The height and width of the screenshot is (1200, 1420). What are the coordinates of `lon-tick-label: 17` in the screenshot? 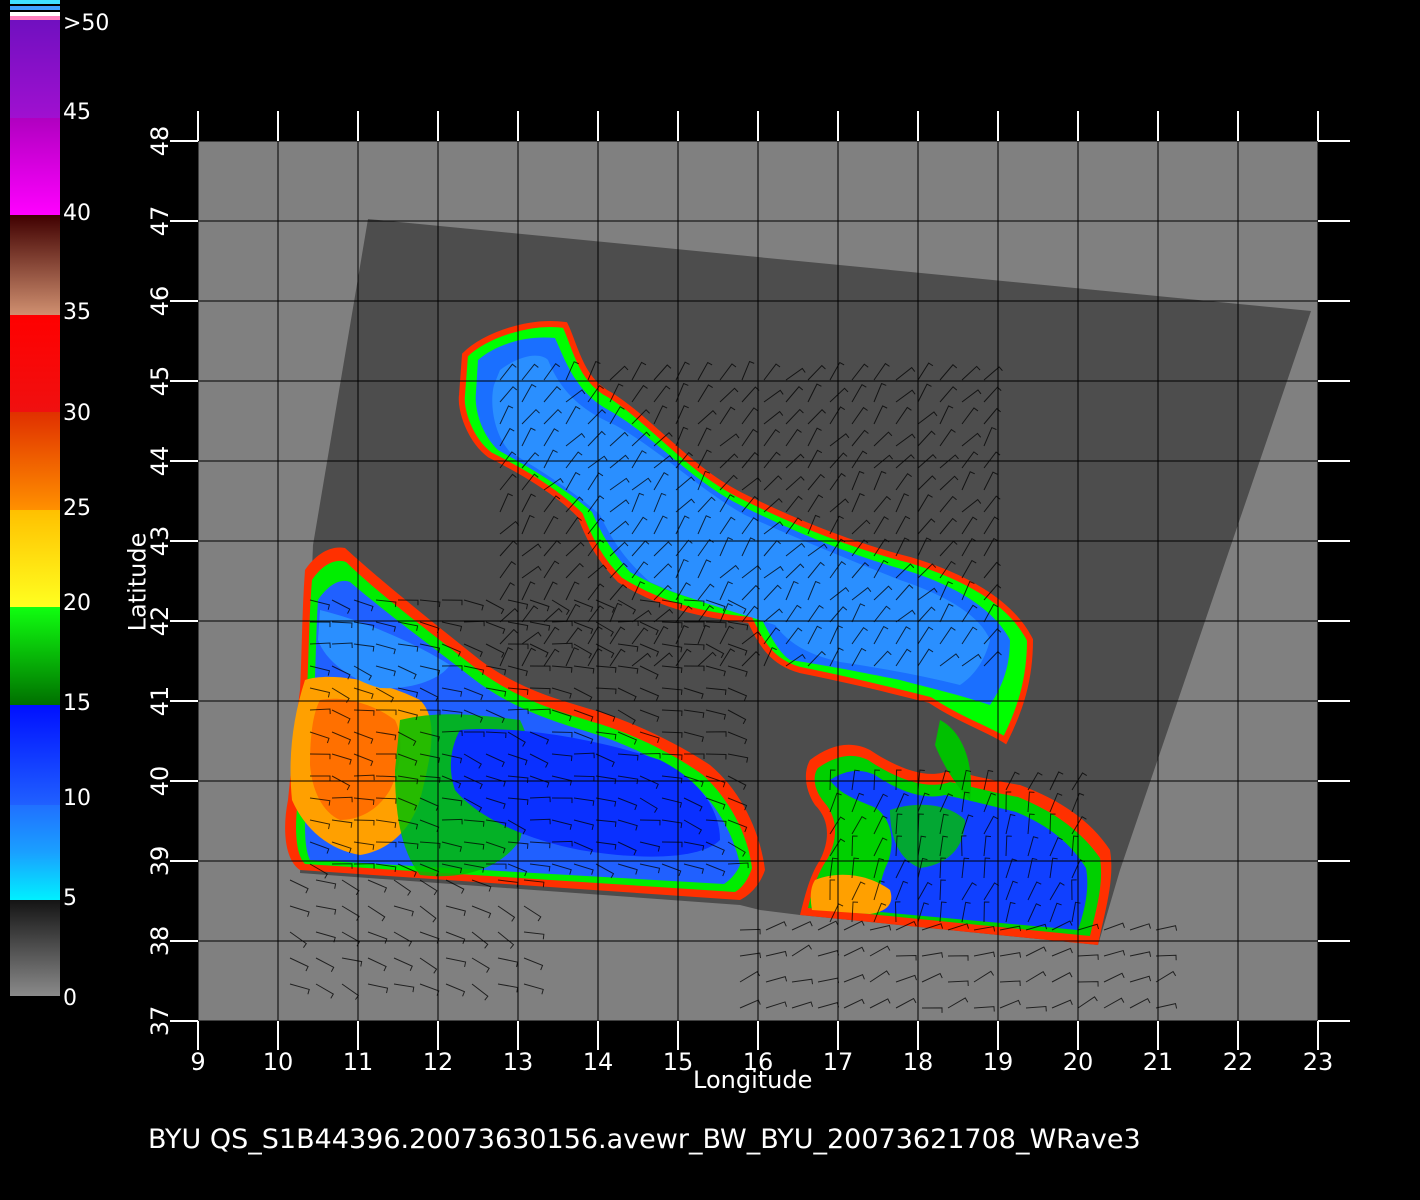 It's located at (838, 1062).